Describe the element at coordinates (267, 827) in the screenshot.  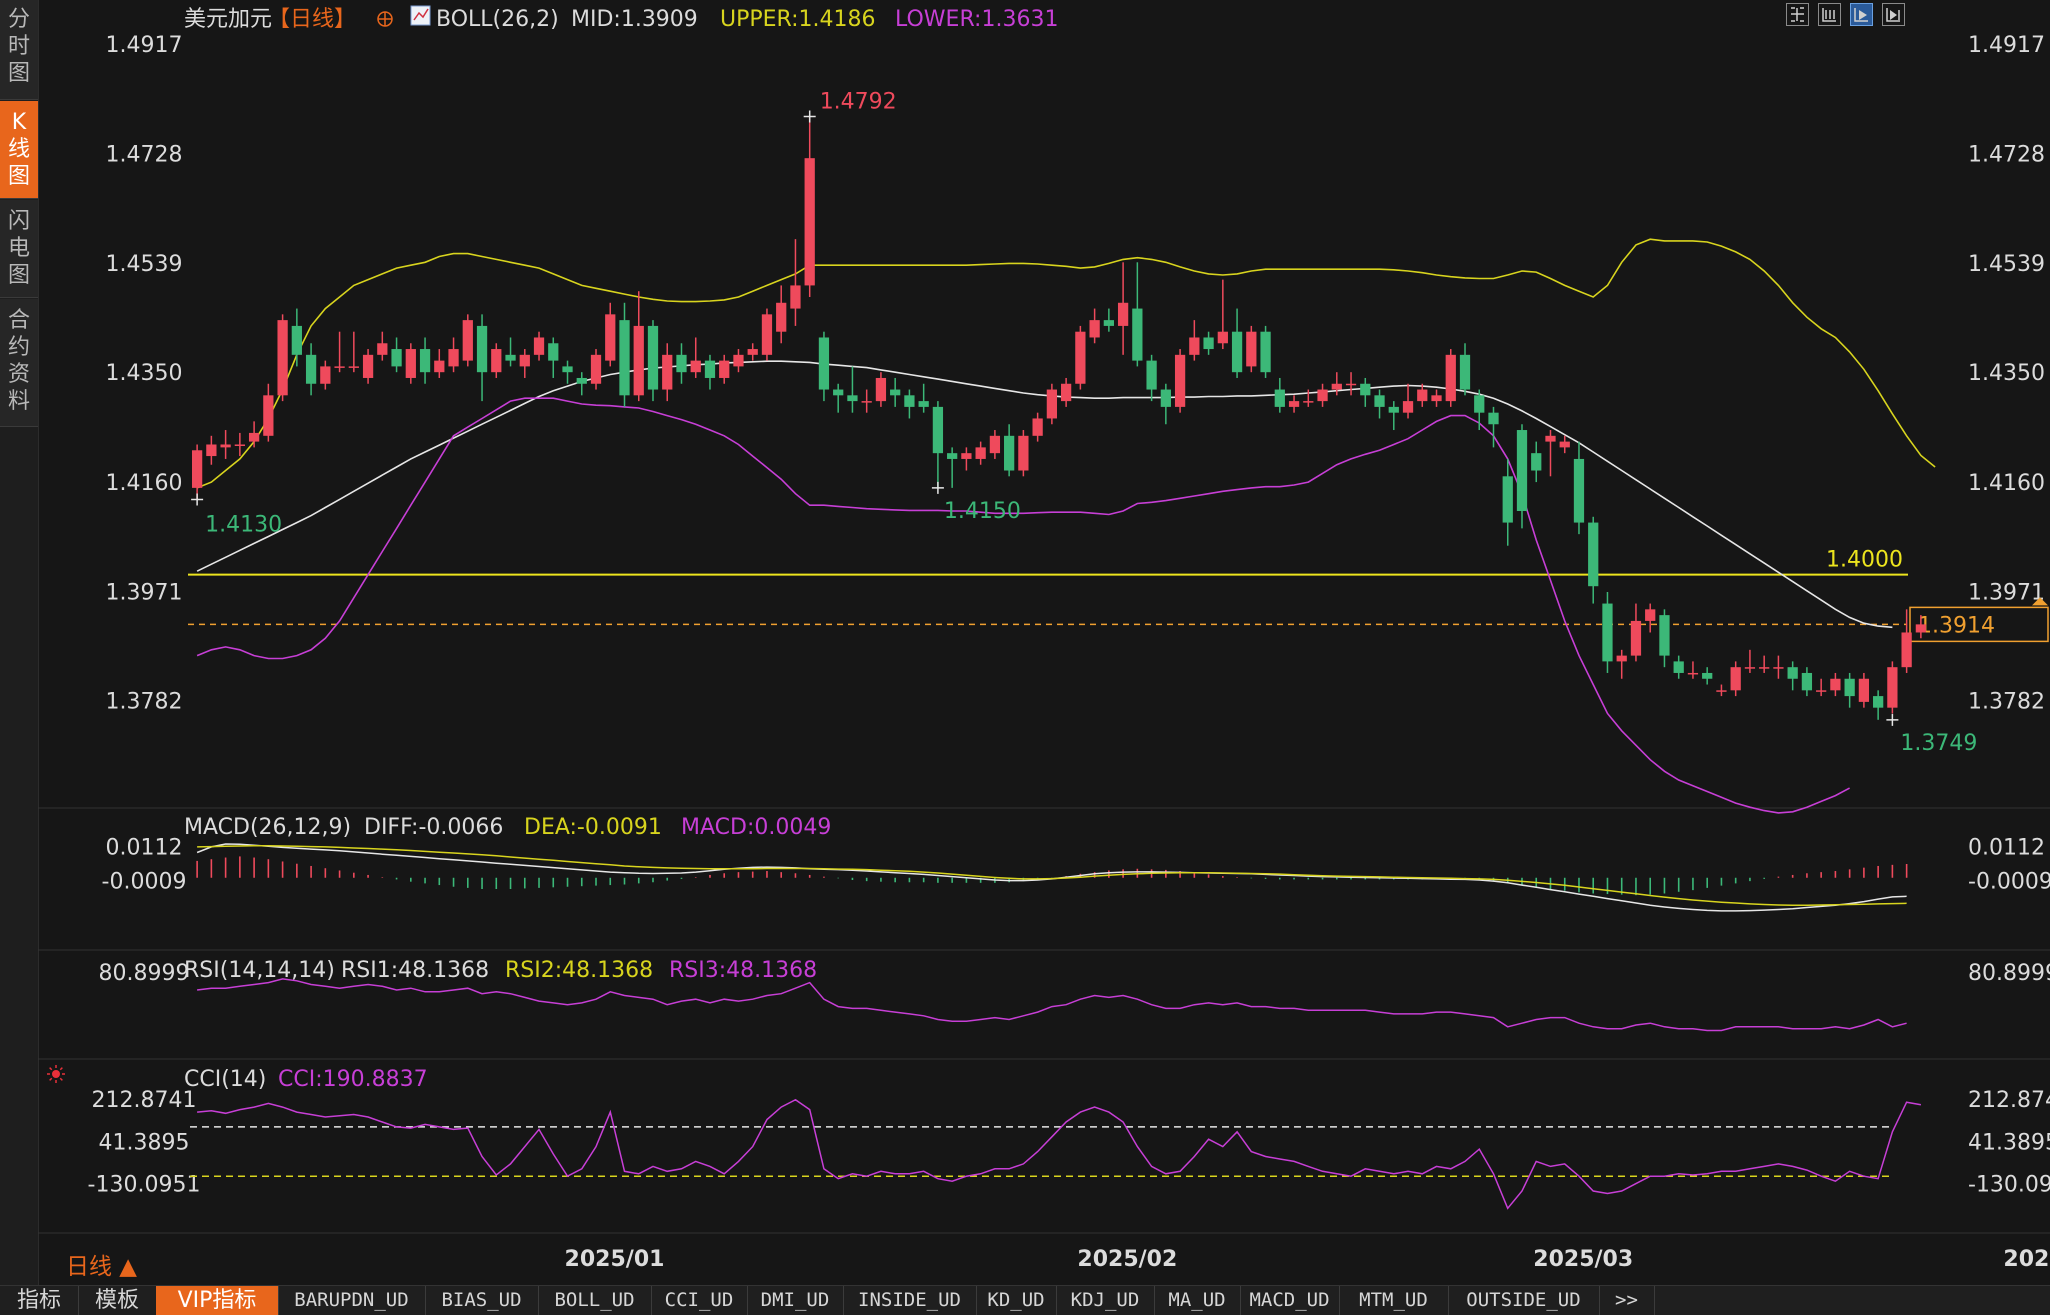
I see `macd-title: MACD(26,12,9)` at that location.